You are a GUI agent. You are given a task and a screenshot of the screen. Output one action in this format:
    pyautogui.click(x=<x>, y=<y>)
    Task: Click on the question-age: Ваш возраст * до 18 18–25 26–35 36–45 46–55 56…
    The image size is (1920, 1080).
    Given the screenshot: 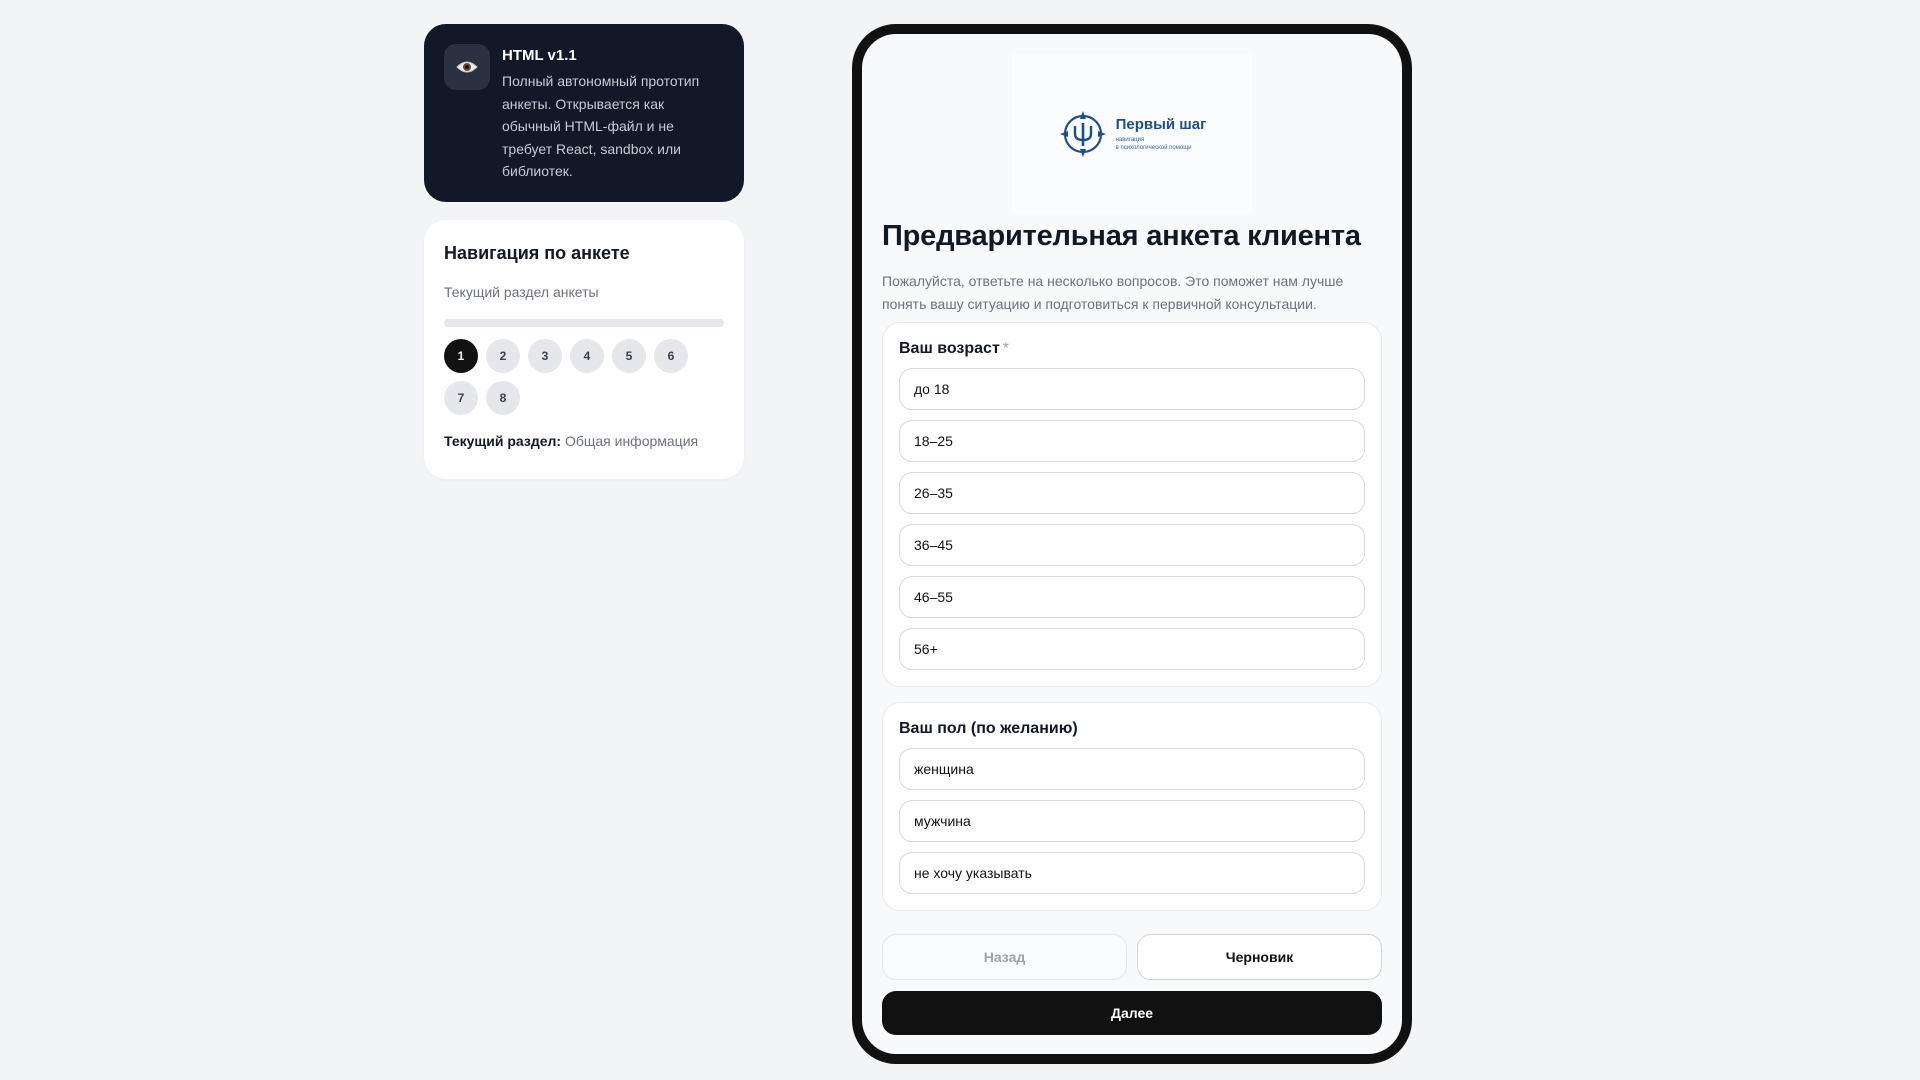 What is the action you would take?
    pyautogui.click(x=1132, y=504)
    